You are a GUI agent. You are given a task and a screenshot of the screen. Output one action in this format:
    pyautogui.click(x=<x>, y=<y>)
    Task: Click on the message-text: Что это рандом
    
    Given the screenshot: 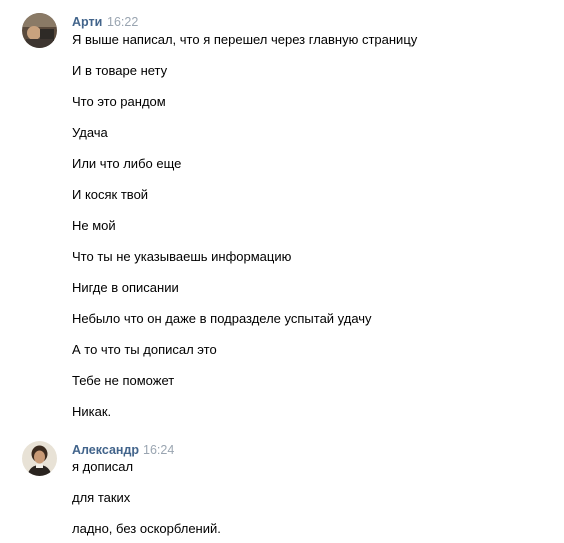 What is the action you would take?
    pyautogui.click(x=119, y=101)
    